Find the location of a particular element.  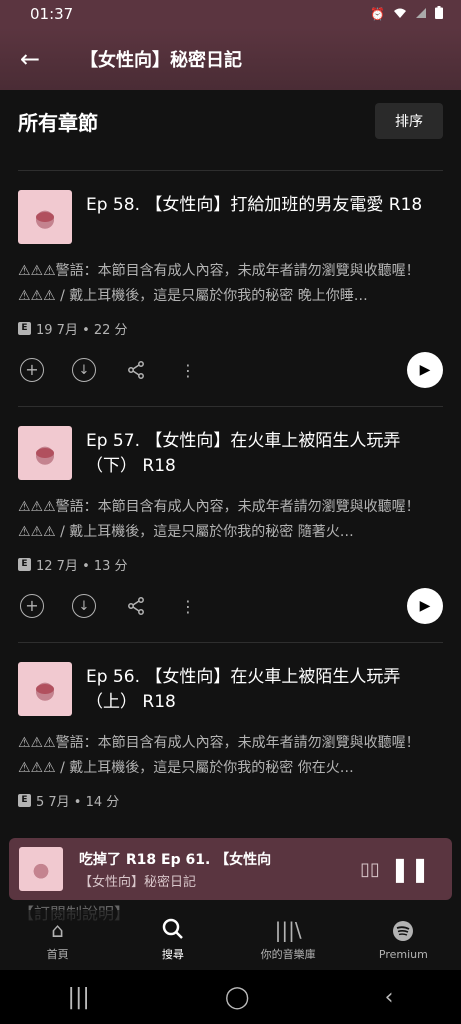

library-icon: |||\ is located at coordinates (288, 930).